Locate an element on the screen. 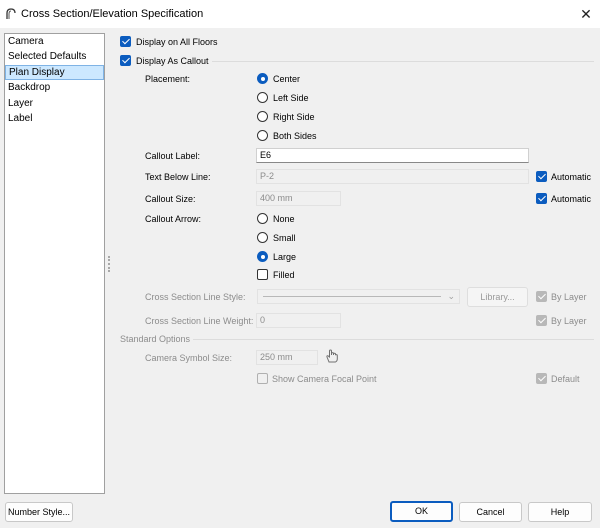 The width and height of the screenshot is (600, 528). cancel-button: Cancel is located at coordinates (490, 512).